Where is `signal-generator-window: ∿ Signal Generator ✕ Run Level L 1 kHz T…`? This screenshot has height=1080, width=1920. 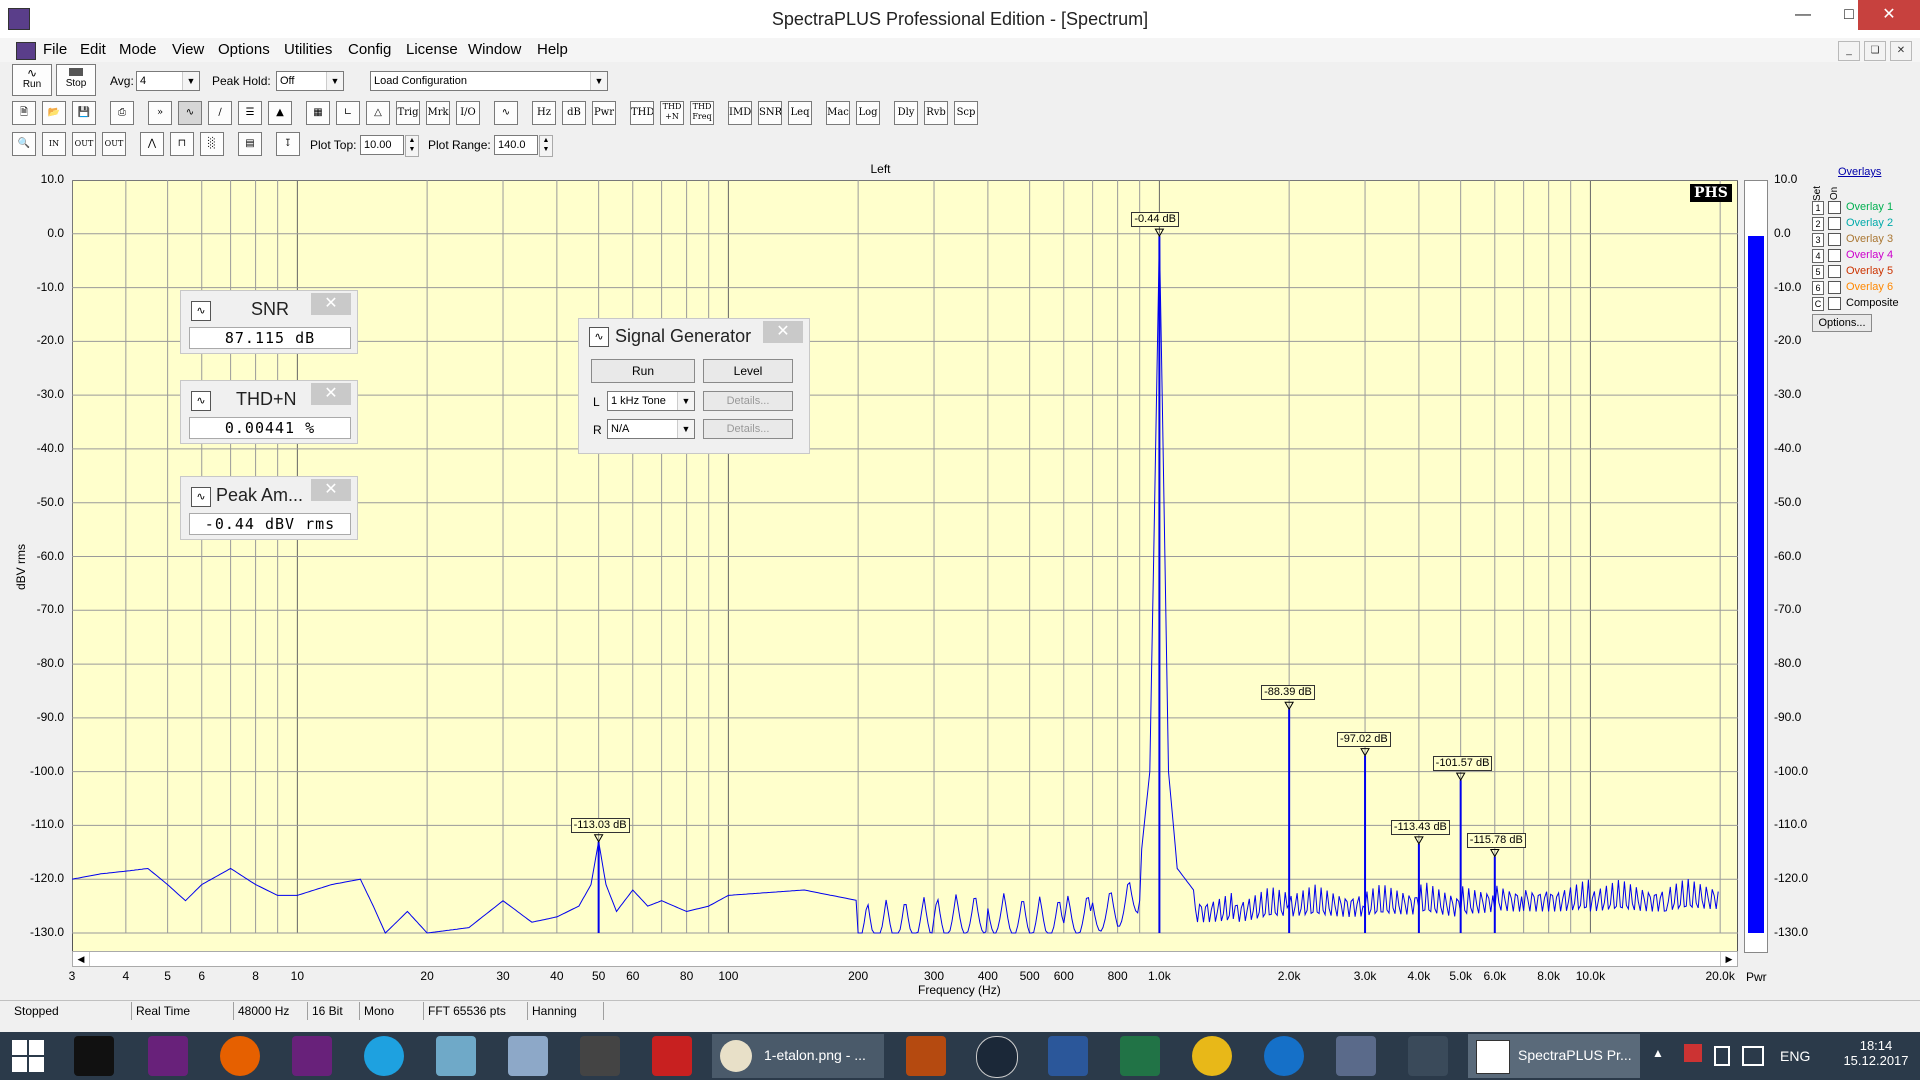
signal-generator-window: ∿ Signal Generator ✕ Run Level L 1 kHz T… is located at coordinates (694, 386).